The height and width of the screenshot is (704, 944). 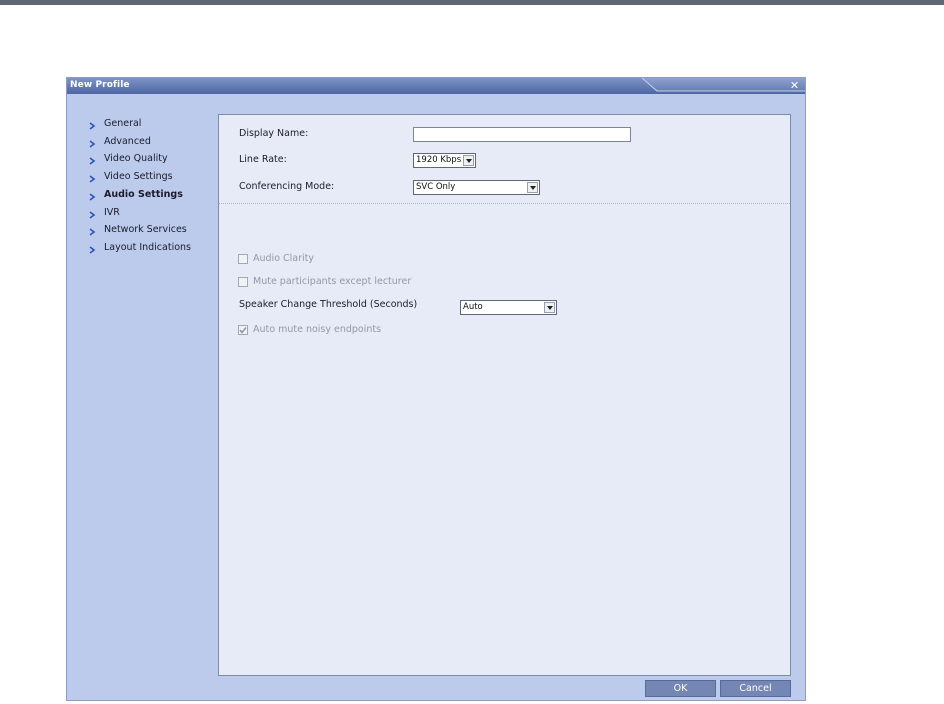 What do you see at coordinates (436, 187) in the screenshot?
I see `conferencing-mode-value: SVC Only` at bounding box center [436, 187].